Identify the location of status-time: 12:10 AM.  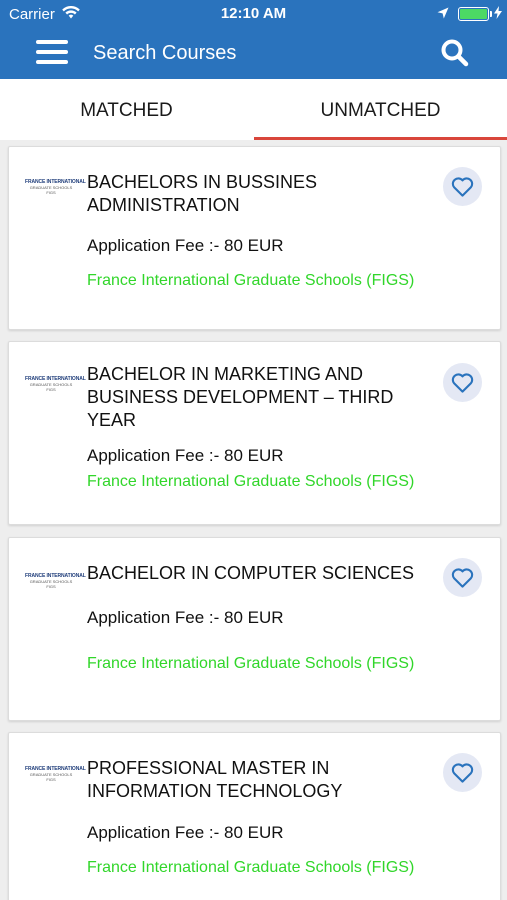
(253, 13).